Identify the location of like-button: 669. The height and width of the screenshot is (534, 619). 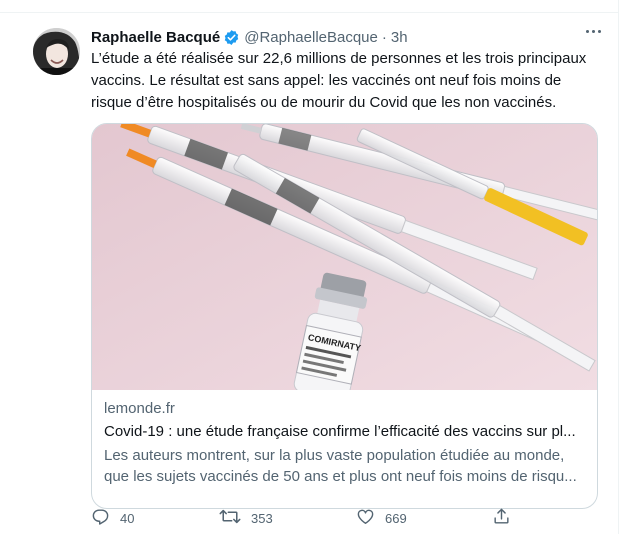
(424, 518).